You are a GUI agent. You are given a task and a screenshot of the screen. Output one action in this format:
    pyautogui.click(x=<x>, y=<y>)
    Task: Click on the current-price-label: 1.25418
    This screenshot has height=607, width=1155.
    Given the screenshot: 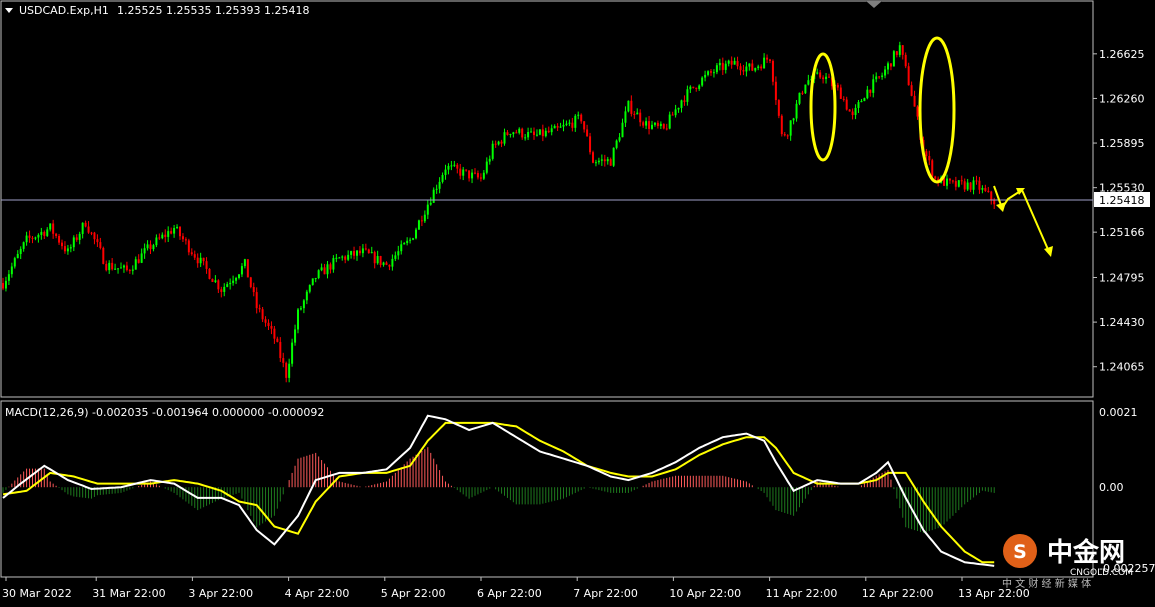 What is the action you would take?
    pyautogui.click(x=1122, y=200)
    